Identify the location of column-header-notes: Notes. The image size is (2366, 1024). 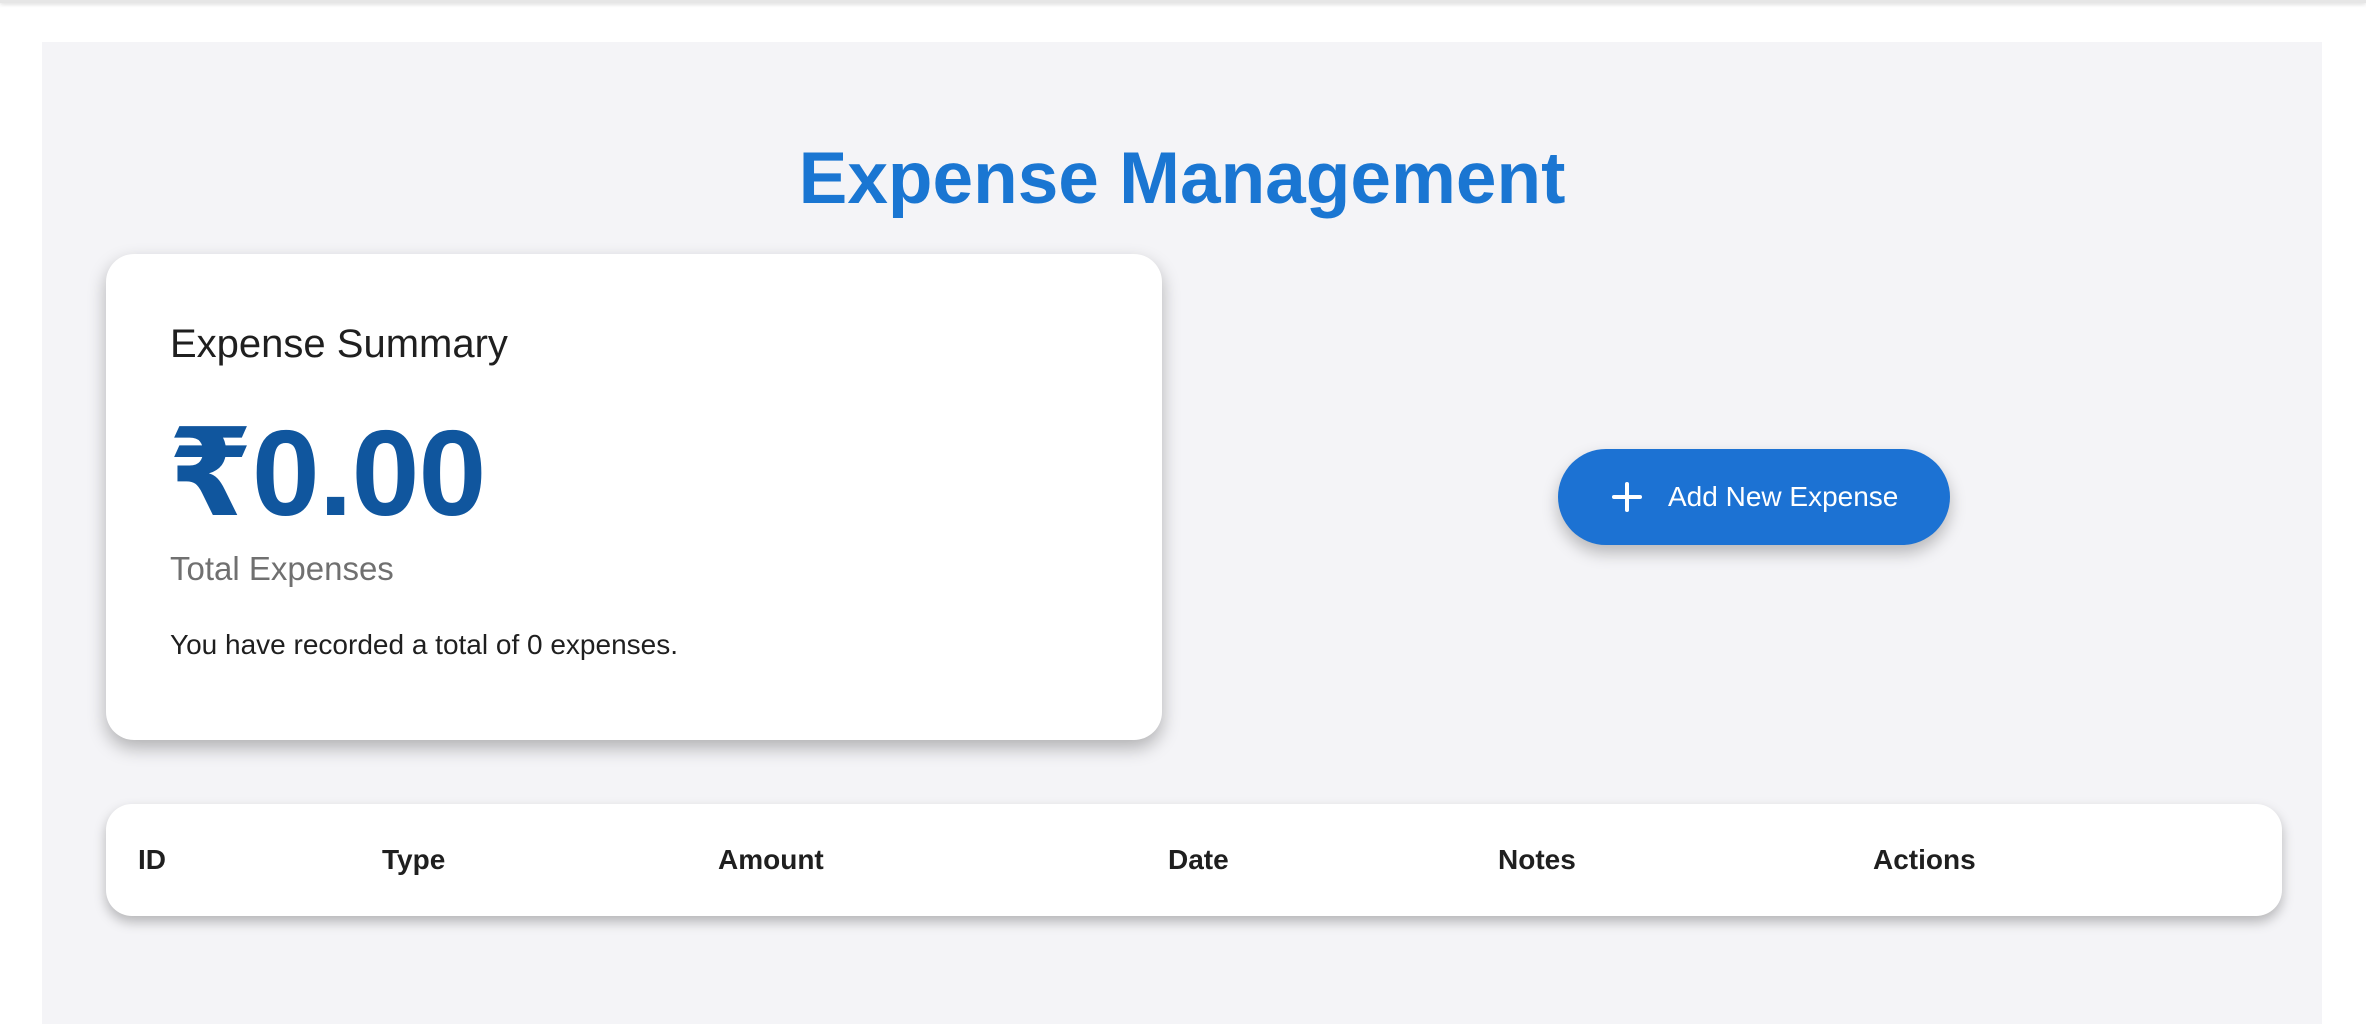
(1537, 859).